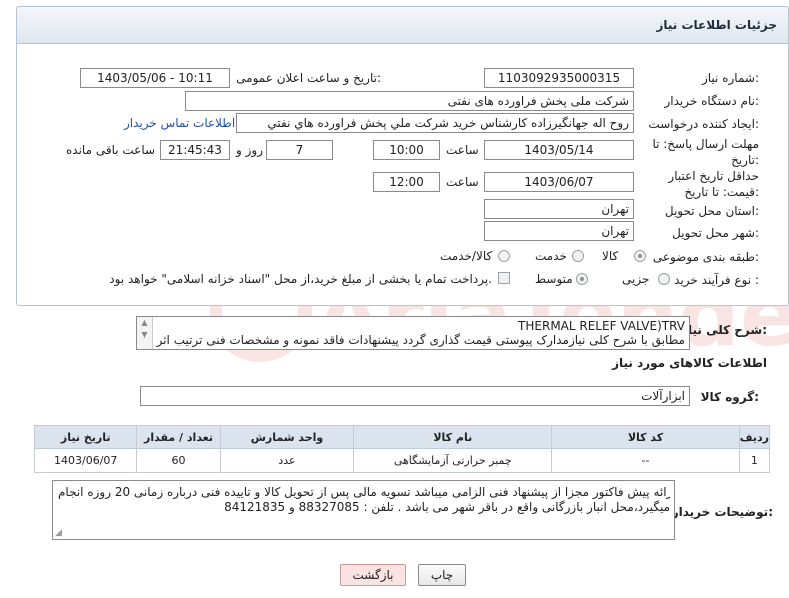  Describe the element at coordinates (554, 279) in the screenshot. I see `radio-medium-label: متوسط` at that location.